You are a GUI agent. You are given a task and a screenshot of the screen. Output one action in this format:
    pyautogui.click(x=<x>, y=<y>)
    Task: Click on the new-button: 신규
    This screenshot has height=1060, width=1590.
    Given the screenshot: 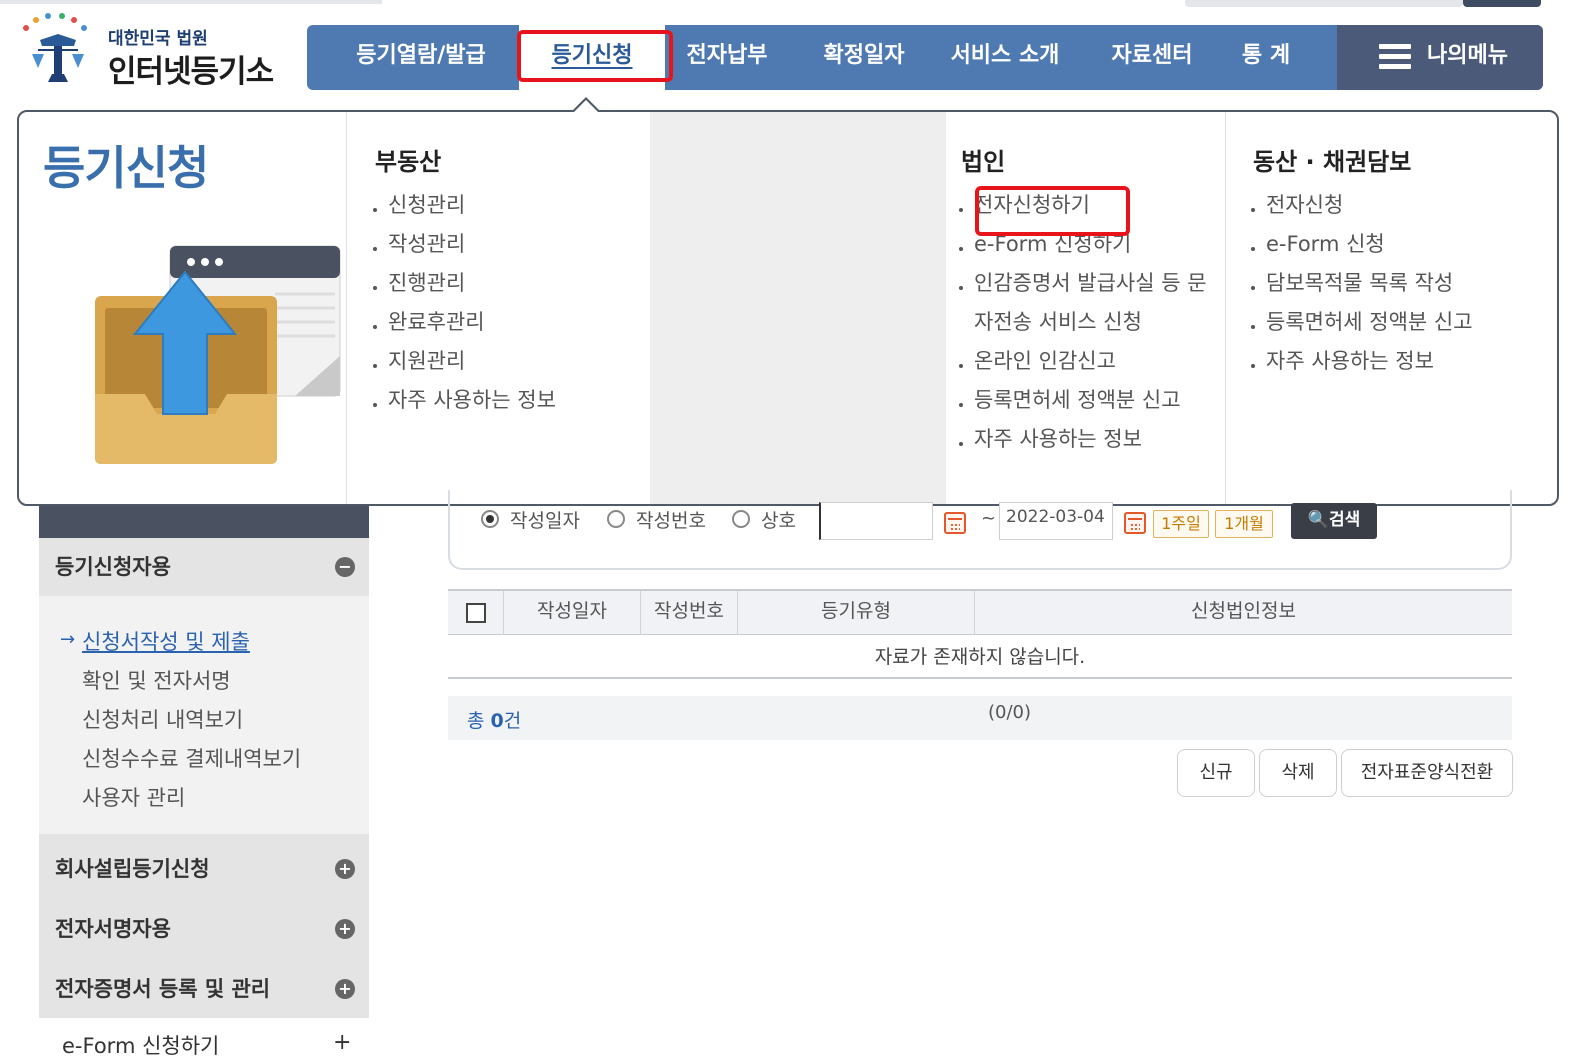 What is the action you would take?
    pyautogui.click(x=1216, y=773)
    